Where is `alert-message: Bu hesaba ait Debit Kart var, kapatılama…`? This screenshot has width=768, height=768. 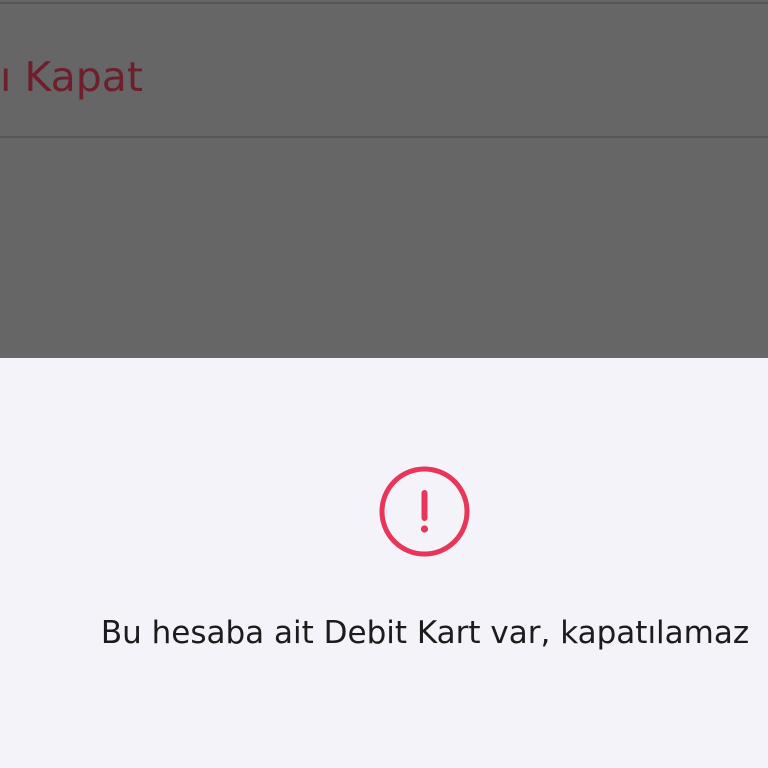 alert-message: Bu hesaba ait Debit Kart var, kapatılama… is located at coordinates (425, 633).